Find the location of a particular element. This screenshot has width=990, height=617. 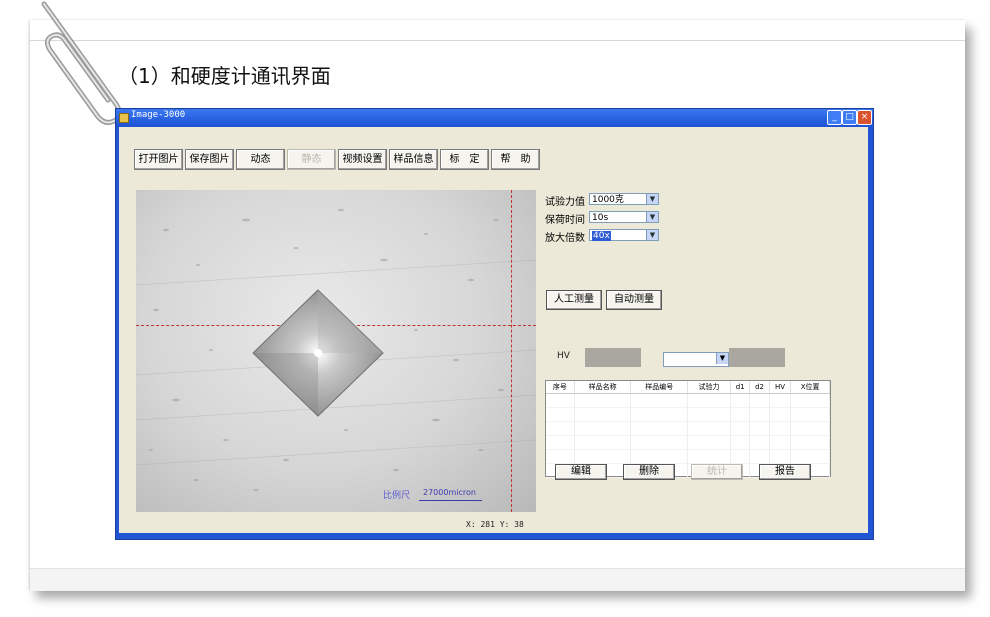

auto-measure-button: 自动测量 is located at coordinates (634, 300).